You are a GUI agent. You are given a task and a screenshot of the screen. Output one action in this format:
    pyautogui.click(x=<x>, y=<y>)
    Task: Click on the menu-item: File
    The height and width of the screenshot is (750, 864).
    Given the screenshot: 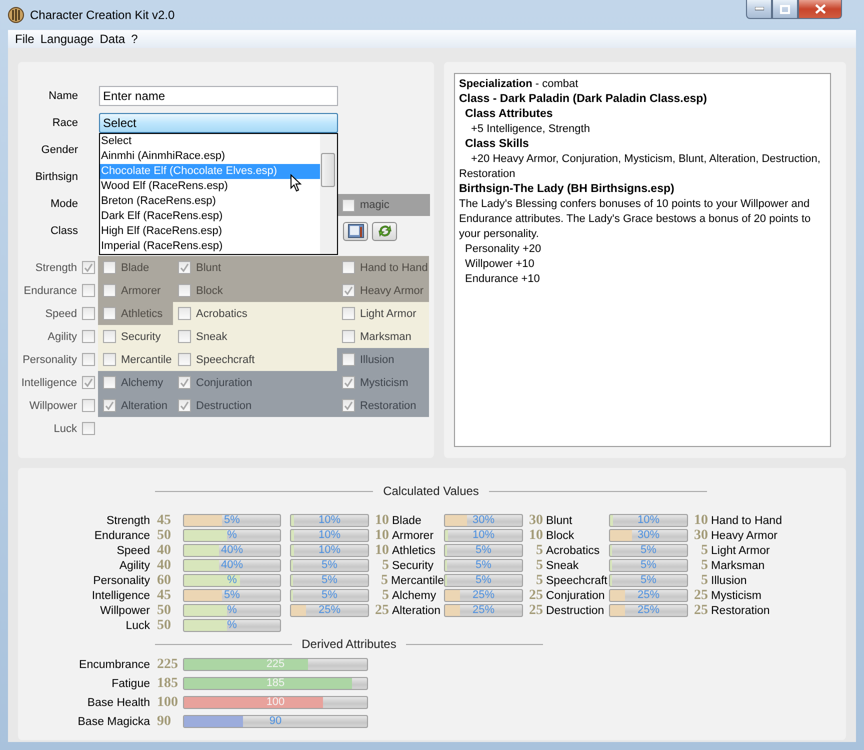 What is the action you would take?
    pyautogui.click(x=25, y=39)
    